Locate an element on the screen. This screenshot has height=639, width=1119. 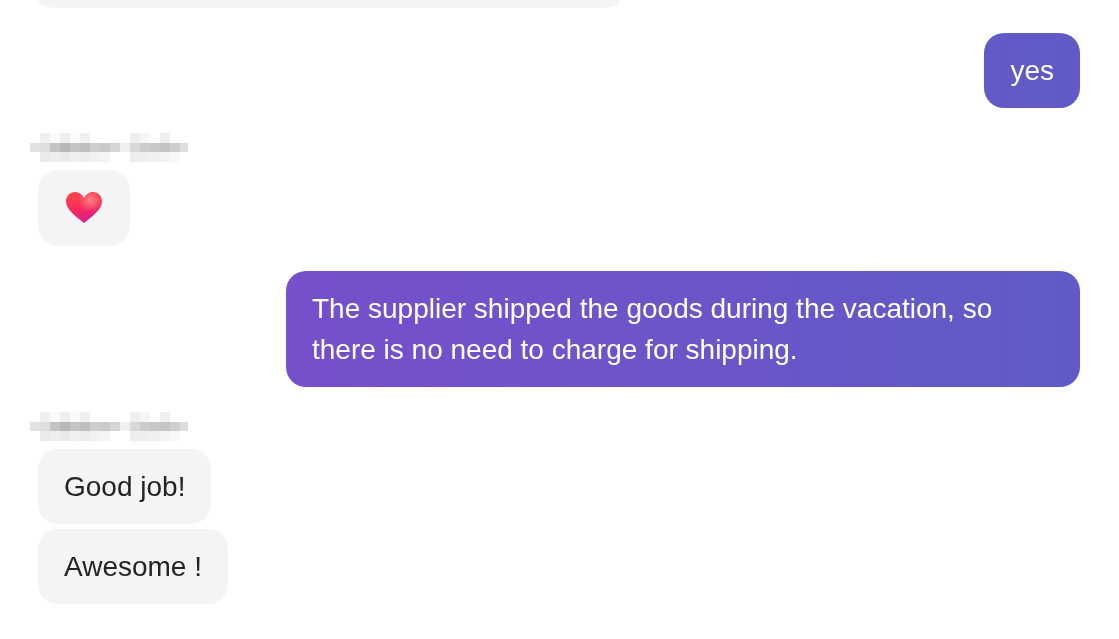
chat-message: Awesome ! is located at coordinates (133, 566).